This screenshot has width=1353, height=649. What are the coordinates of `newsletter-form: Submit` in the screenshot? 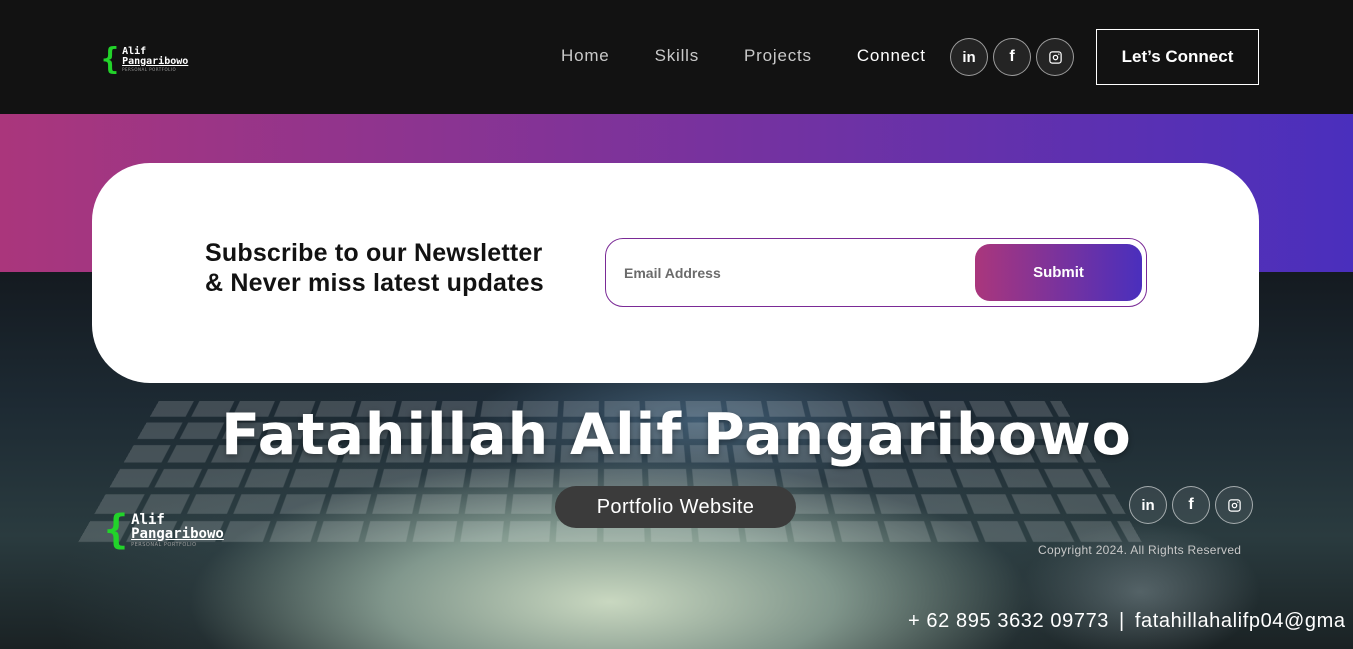 It's located at (876, 272).